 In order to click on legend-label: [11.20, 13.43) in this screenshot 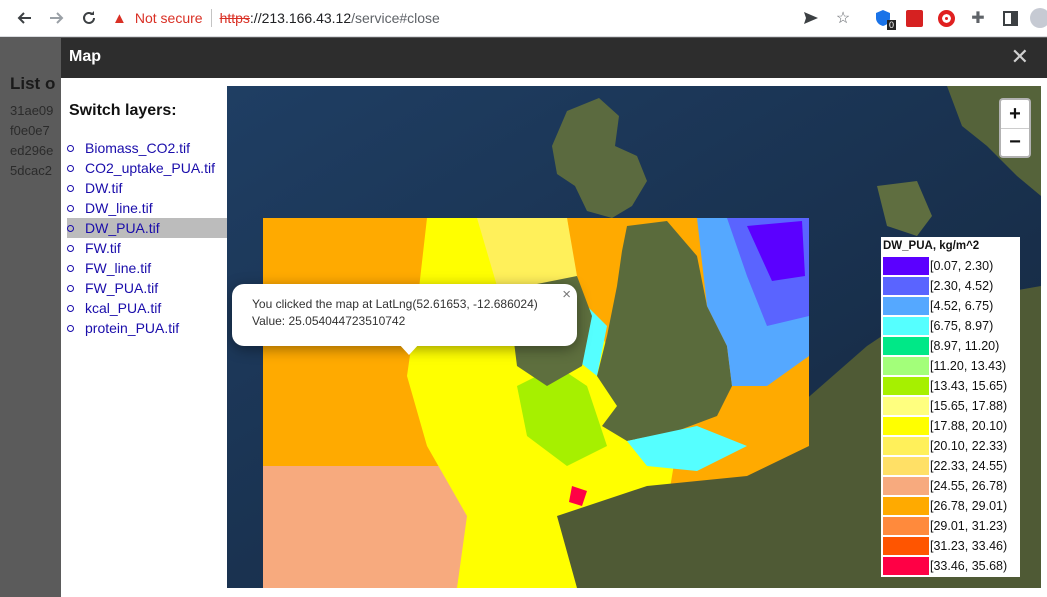, I will do `click(968, 366)`.